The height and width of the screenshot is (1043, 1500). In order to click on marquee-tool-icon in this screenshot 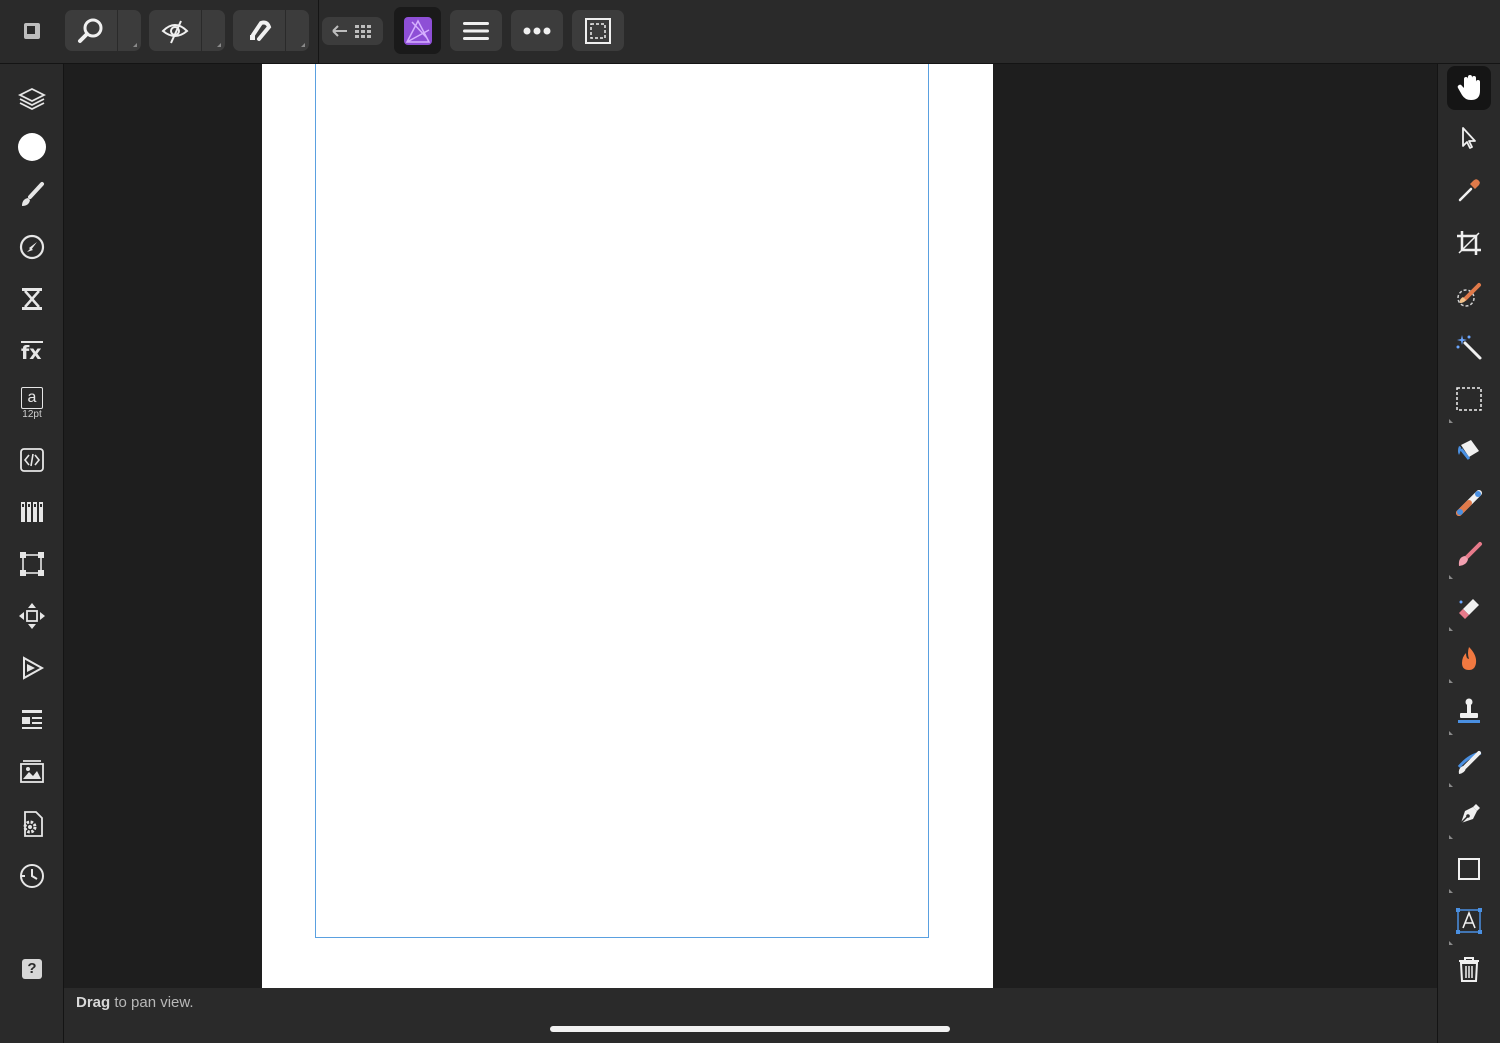, I will do `click(1469, 400)`.